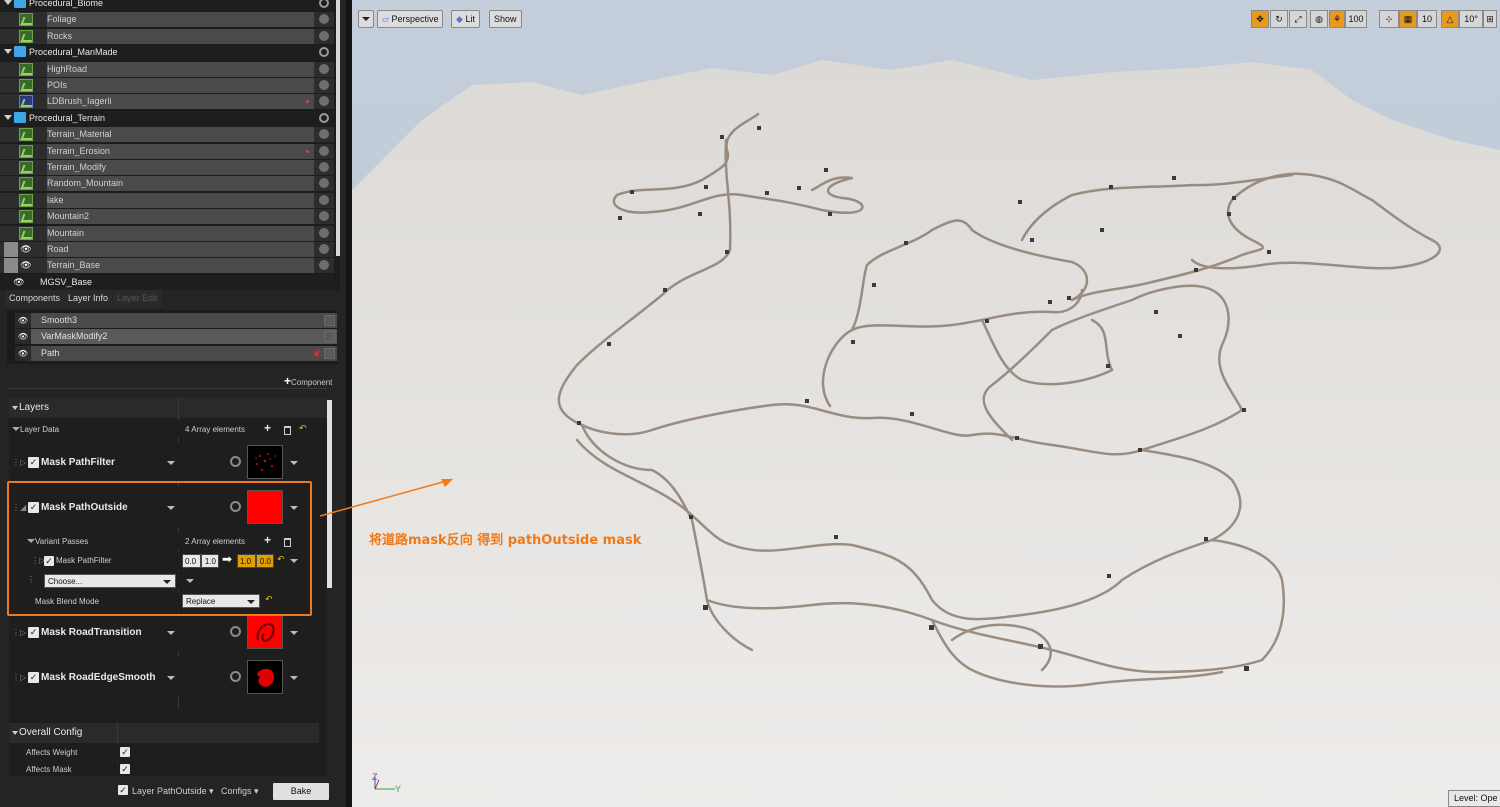  Describe the element at coordinates (167, 20) in the screenshot. I see `outliner-row: Foliage` at that location.